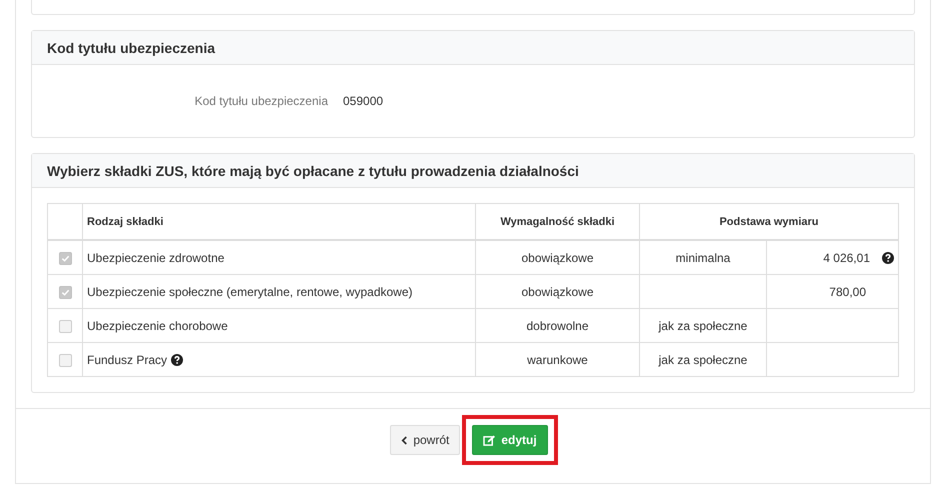 This screenshot has height=487, width=946. I want to click on panel-title: Kod tytułu ubezpieczenia, so click(131, 48).